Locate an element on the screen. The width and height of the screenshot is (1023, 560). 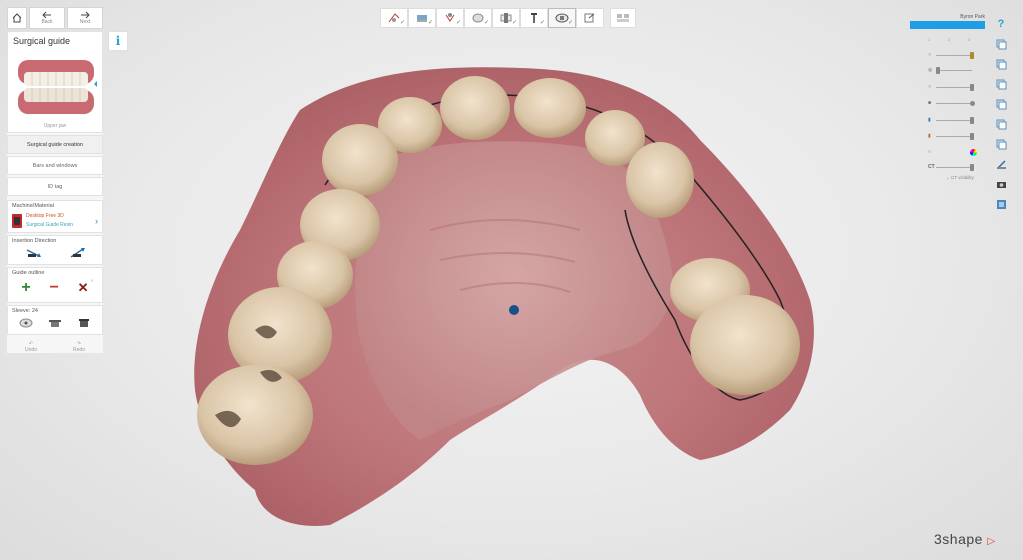
step-guide: ✓ is located at coordinates (562, 18).